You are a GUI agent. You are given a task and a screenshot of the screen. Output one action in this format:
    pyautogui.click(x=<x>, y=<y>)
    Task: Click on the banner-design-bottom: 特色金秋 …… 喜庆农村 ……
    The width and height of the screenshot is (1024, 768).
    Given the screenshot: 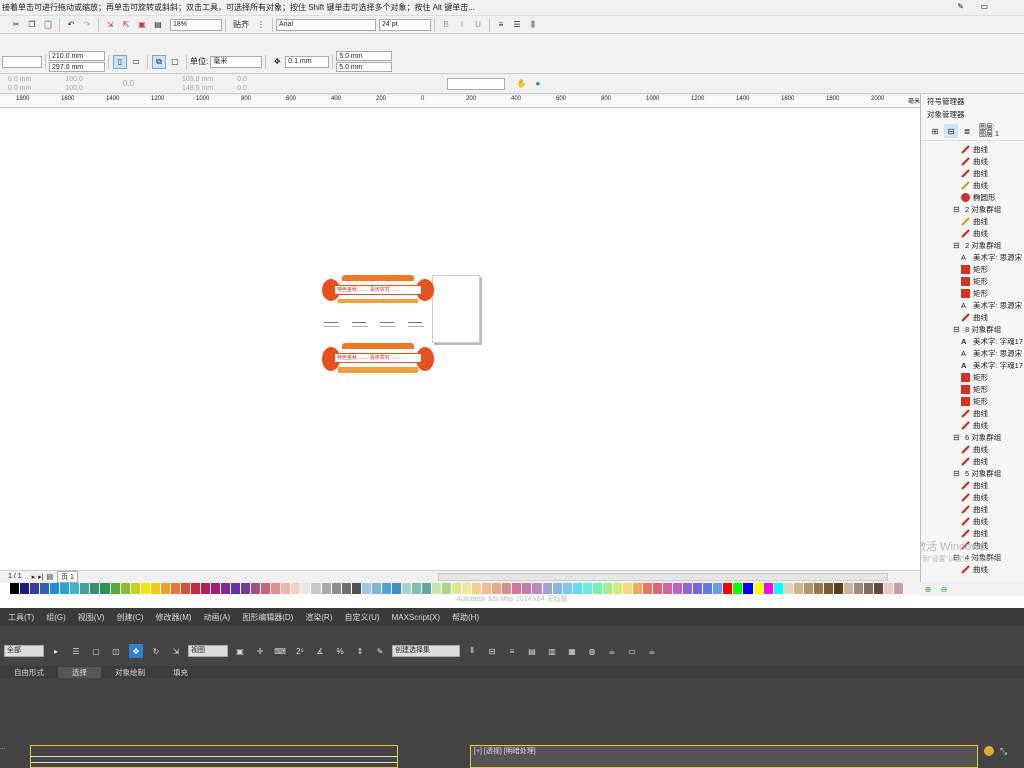 What is the action you would take?
    pyautogui.click(x=378, y=359)
    